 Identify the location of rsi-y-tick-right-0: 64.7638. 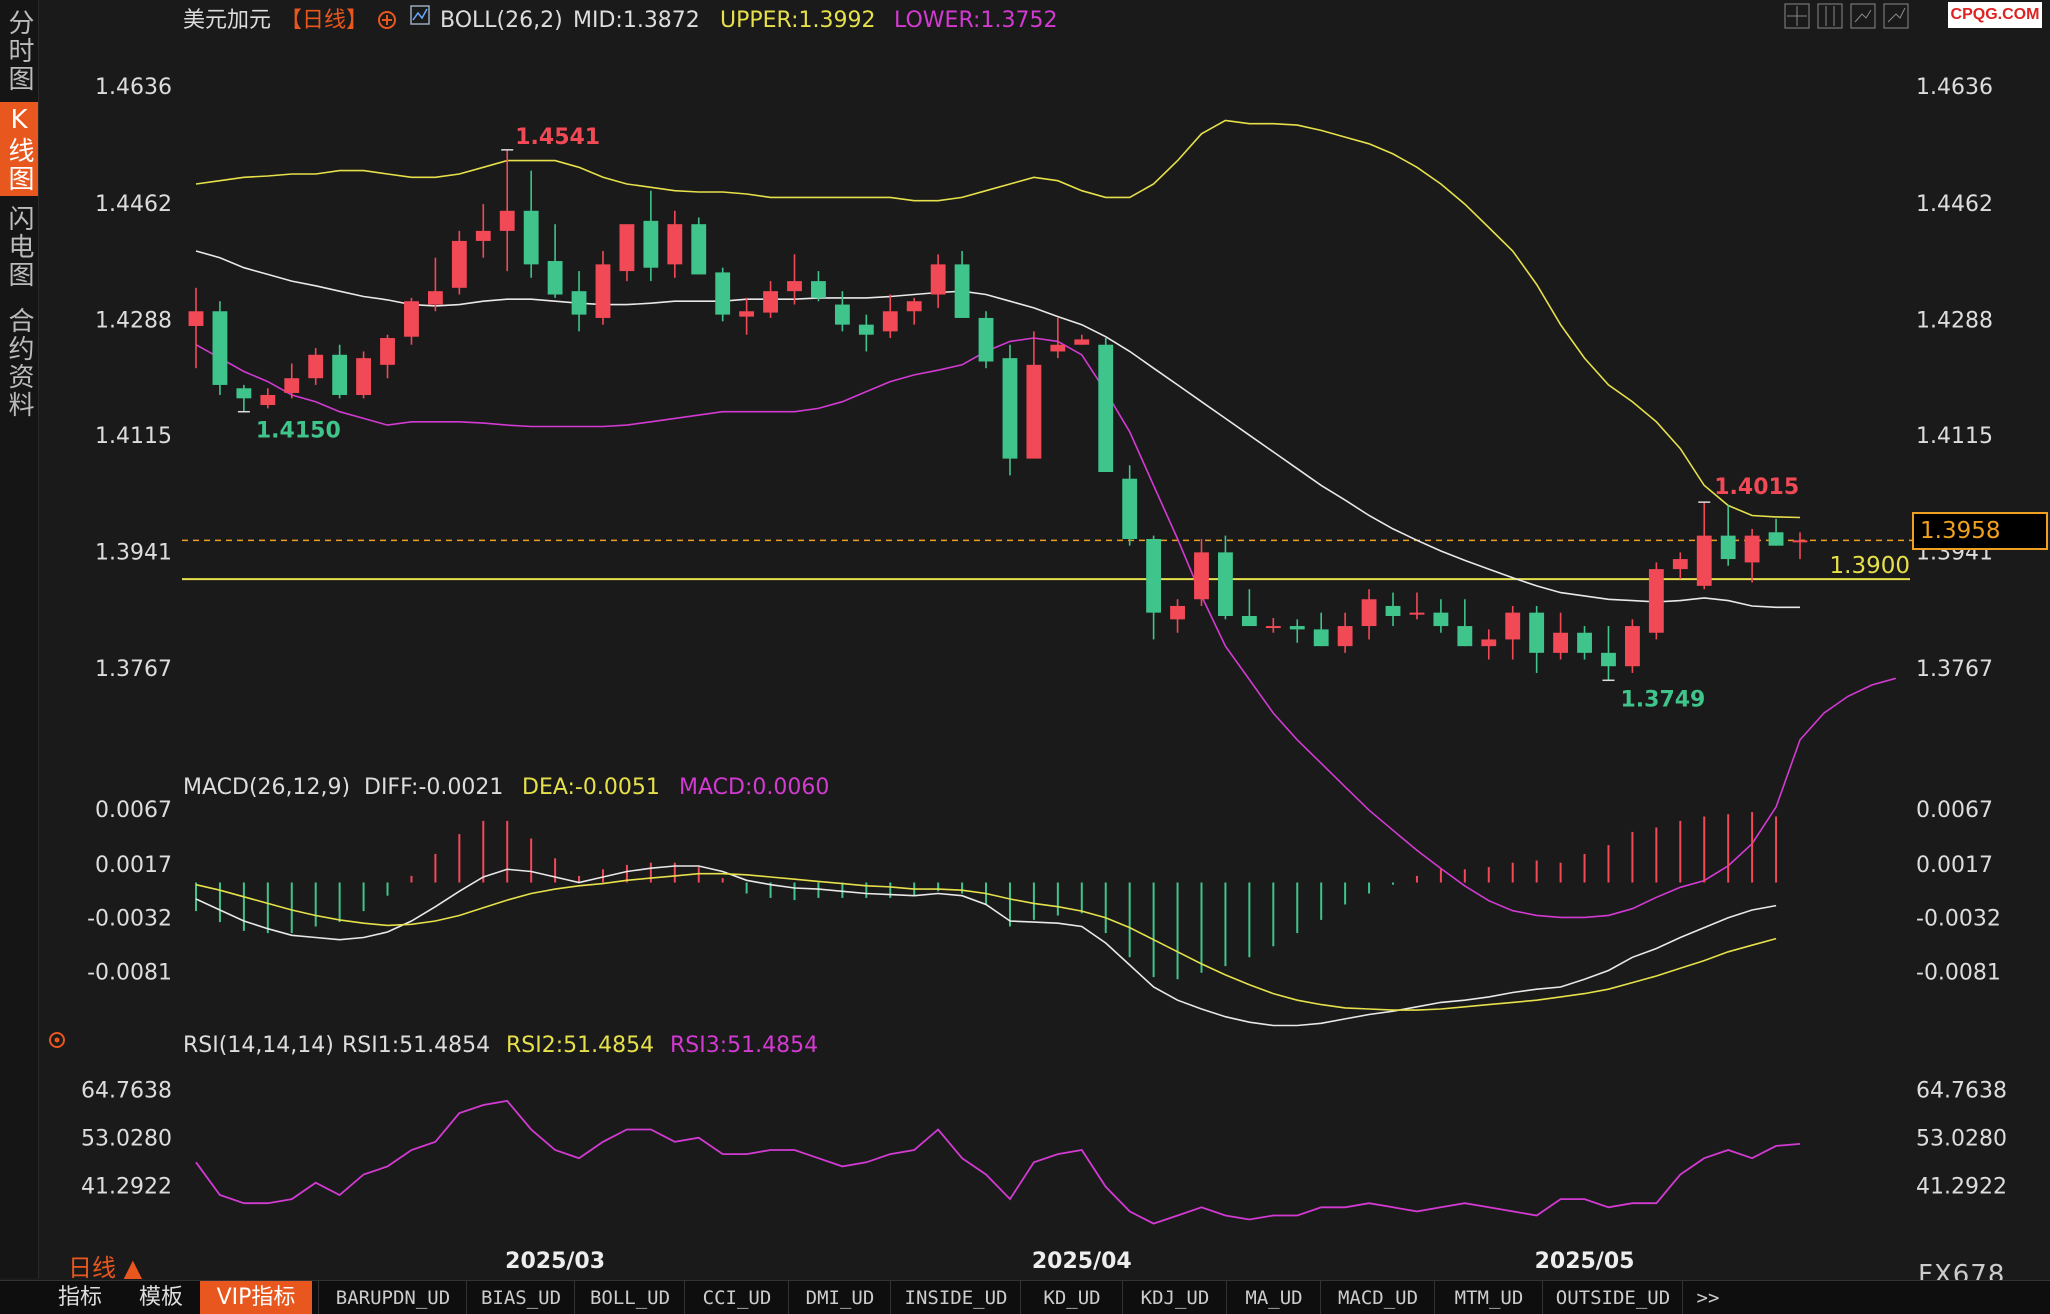
(1961, 1091).